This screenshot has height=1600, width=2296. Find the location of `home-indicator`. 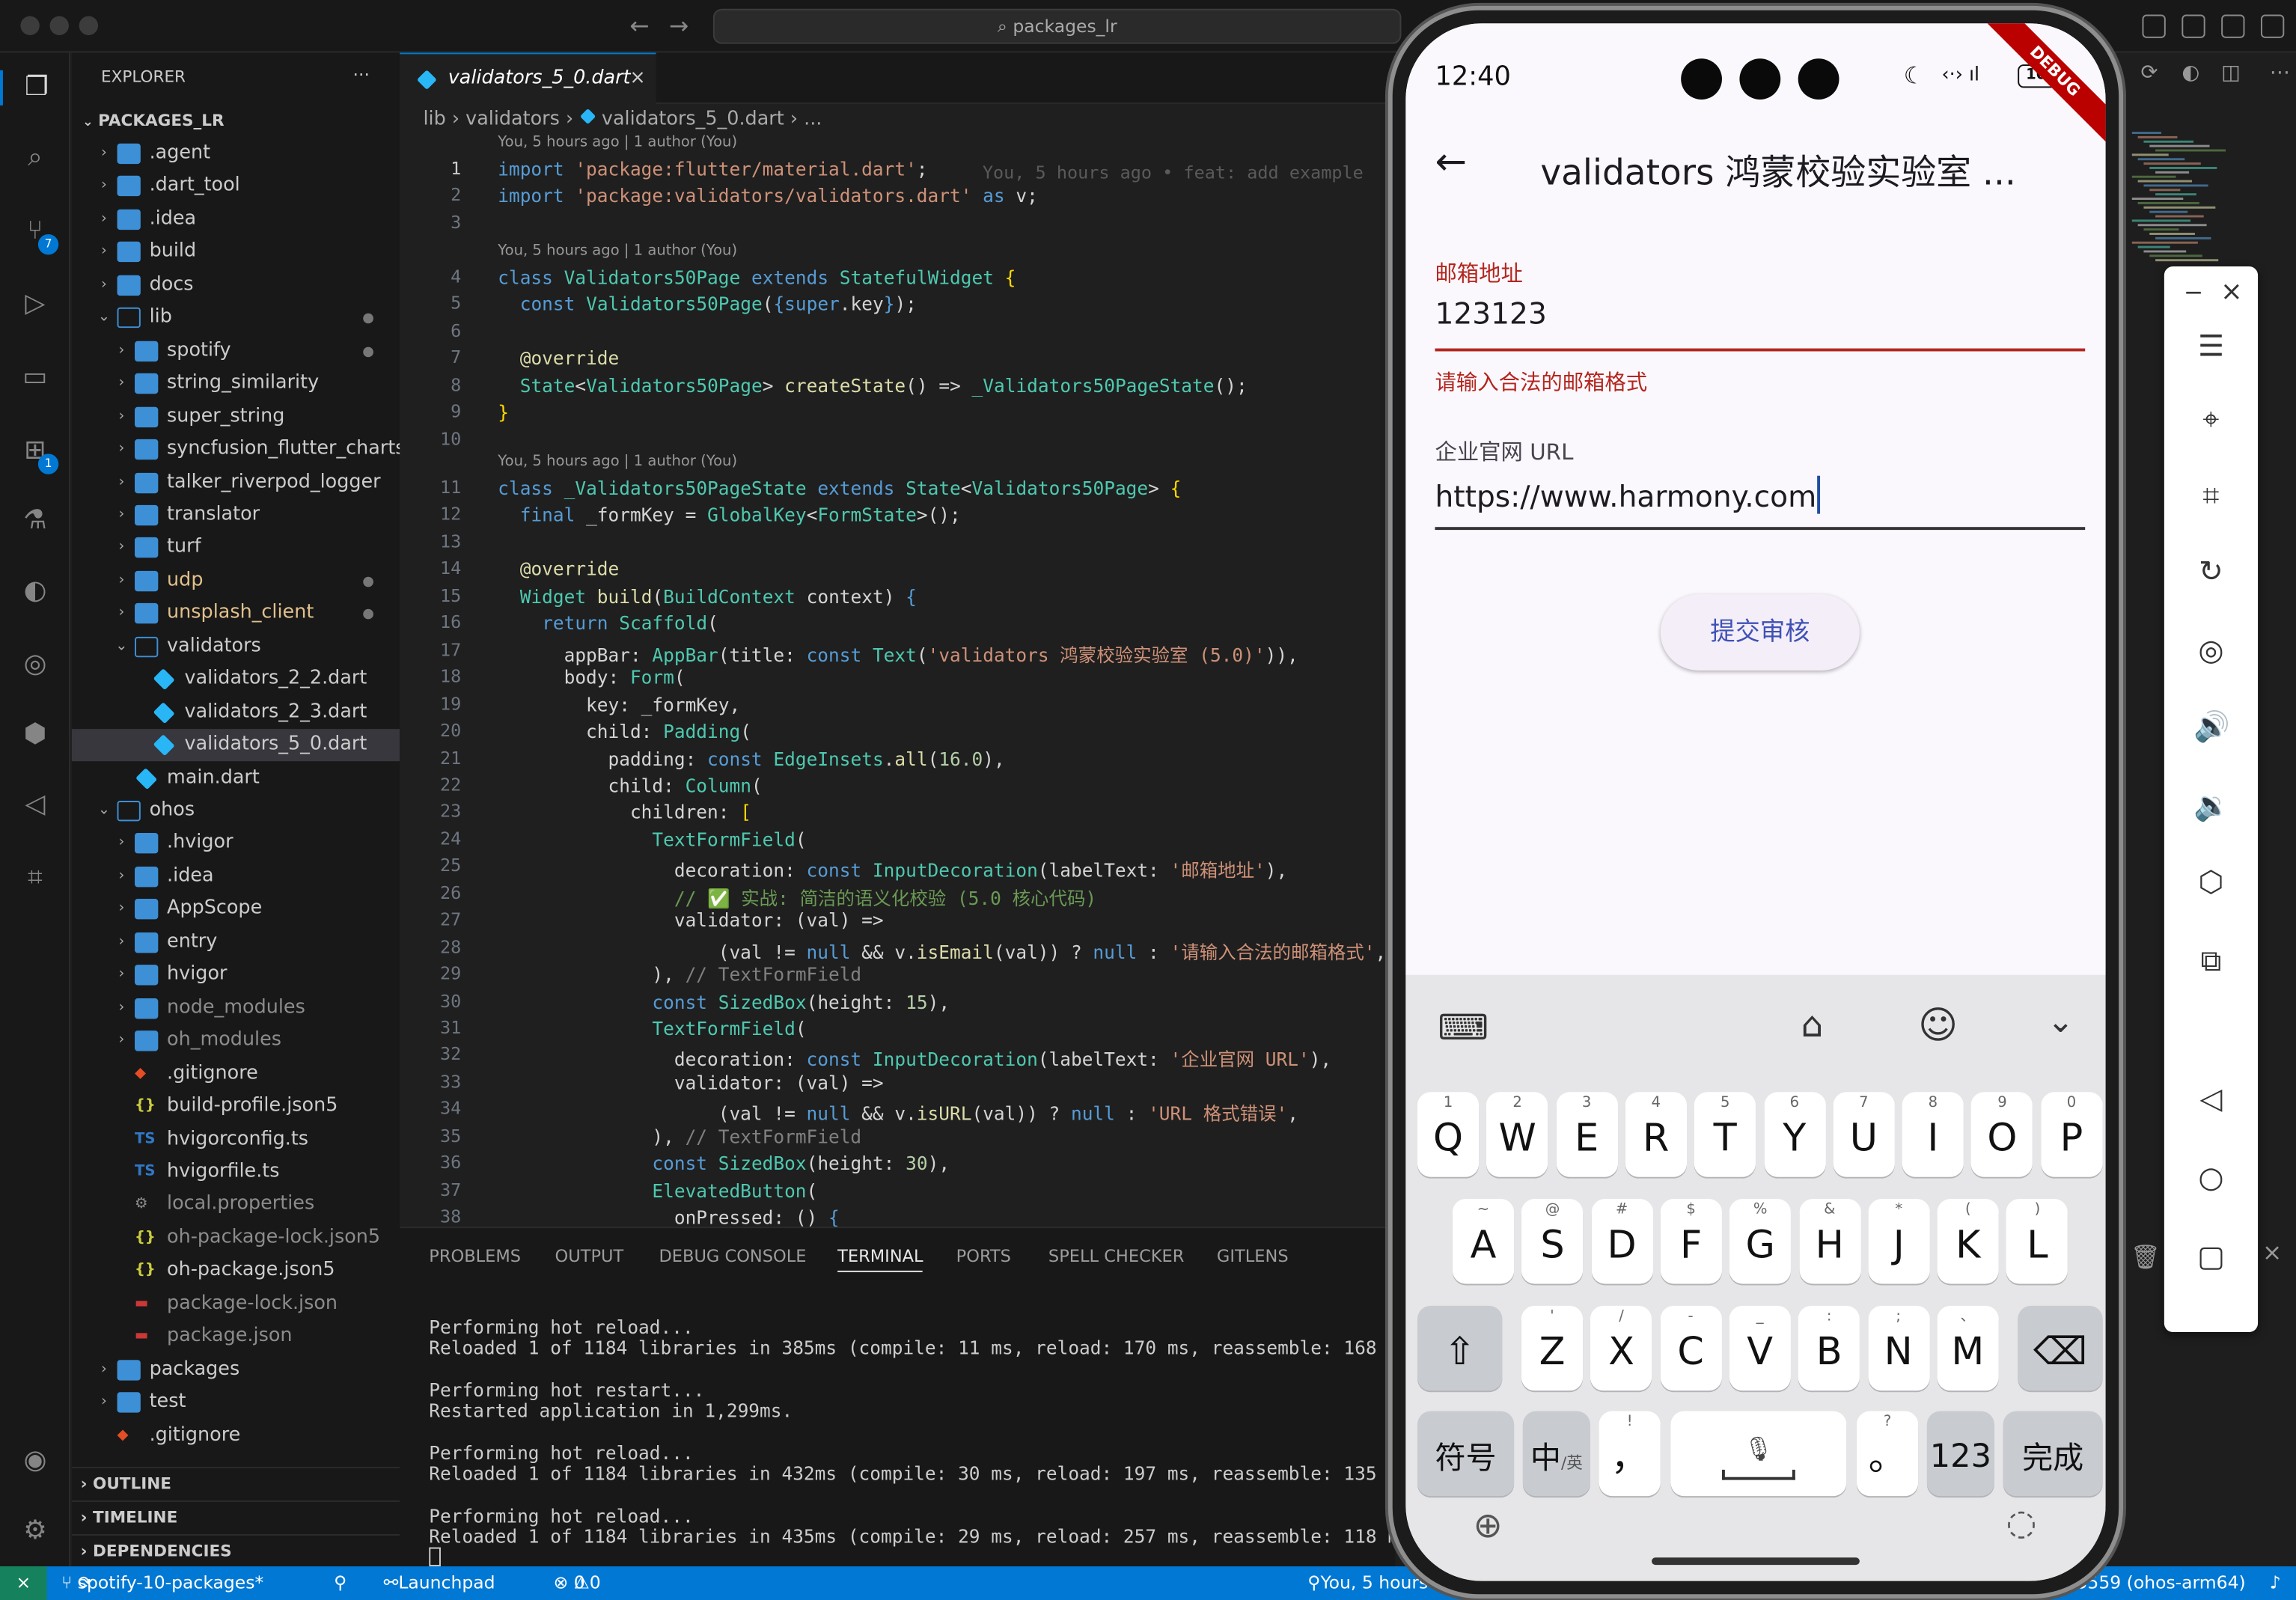

home-indicator is located at coordinates (1756, 1561).